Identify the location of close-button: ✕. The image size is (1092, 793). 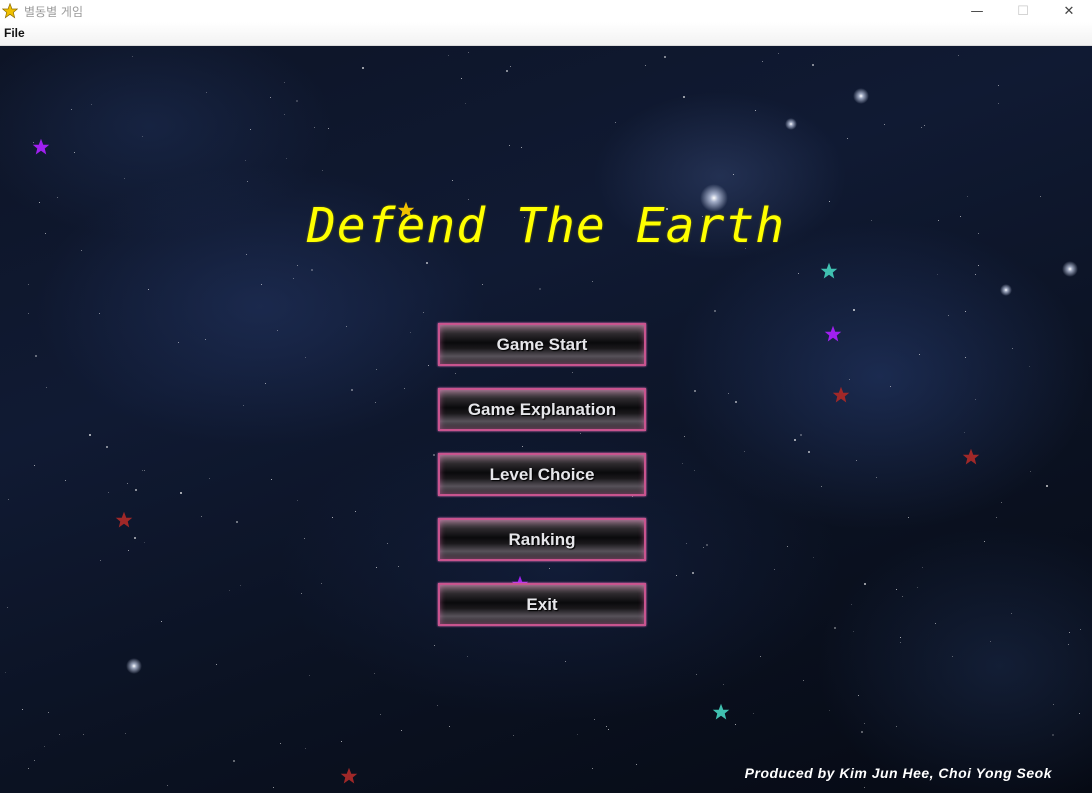
(1069, 11).